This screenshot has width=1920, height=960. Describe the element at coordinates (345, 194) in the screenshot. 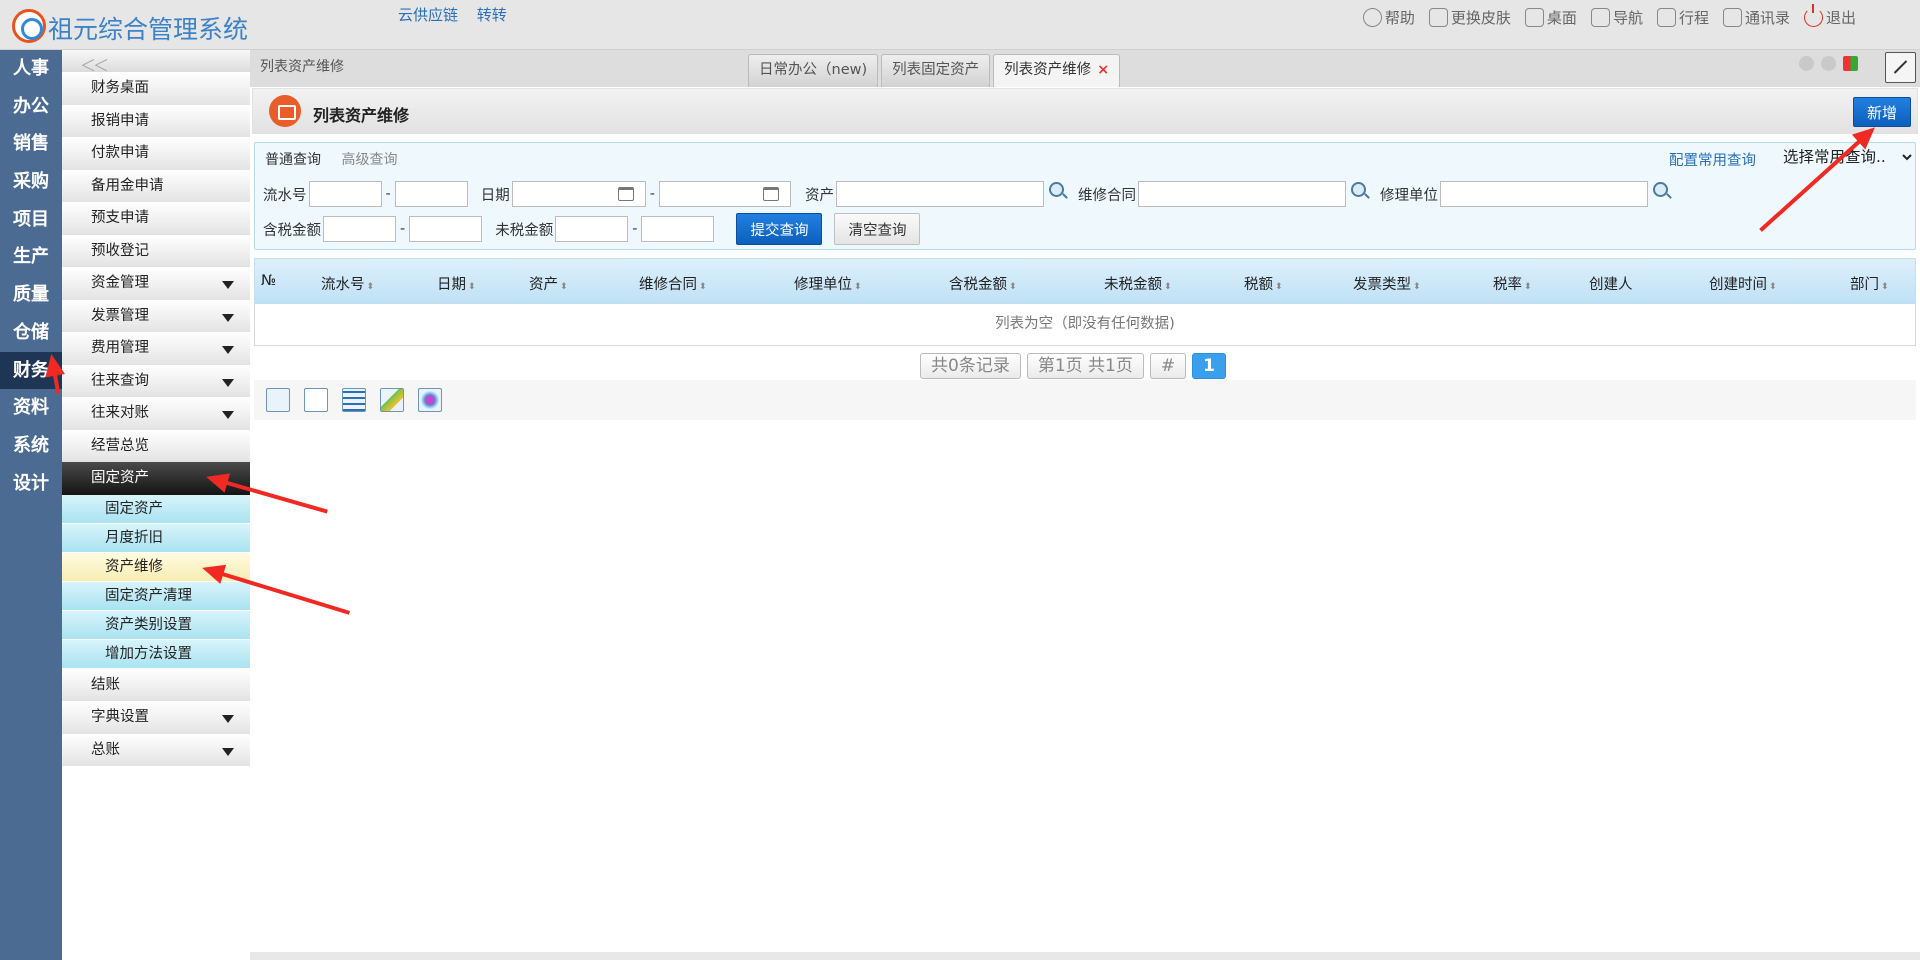

I see `serial-from-input` at that location.